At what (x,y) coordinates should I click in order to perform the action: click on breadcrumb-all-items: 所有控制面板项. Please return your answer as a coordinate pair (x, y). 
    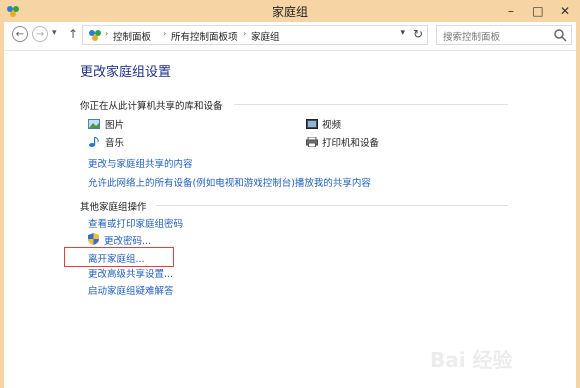
    Looking at the image, I should click on (204, 36).